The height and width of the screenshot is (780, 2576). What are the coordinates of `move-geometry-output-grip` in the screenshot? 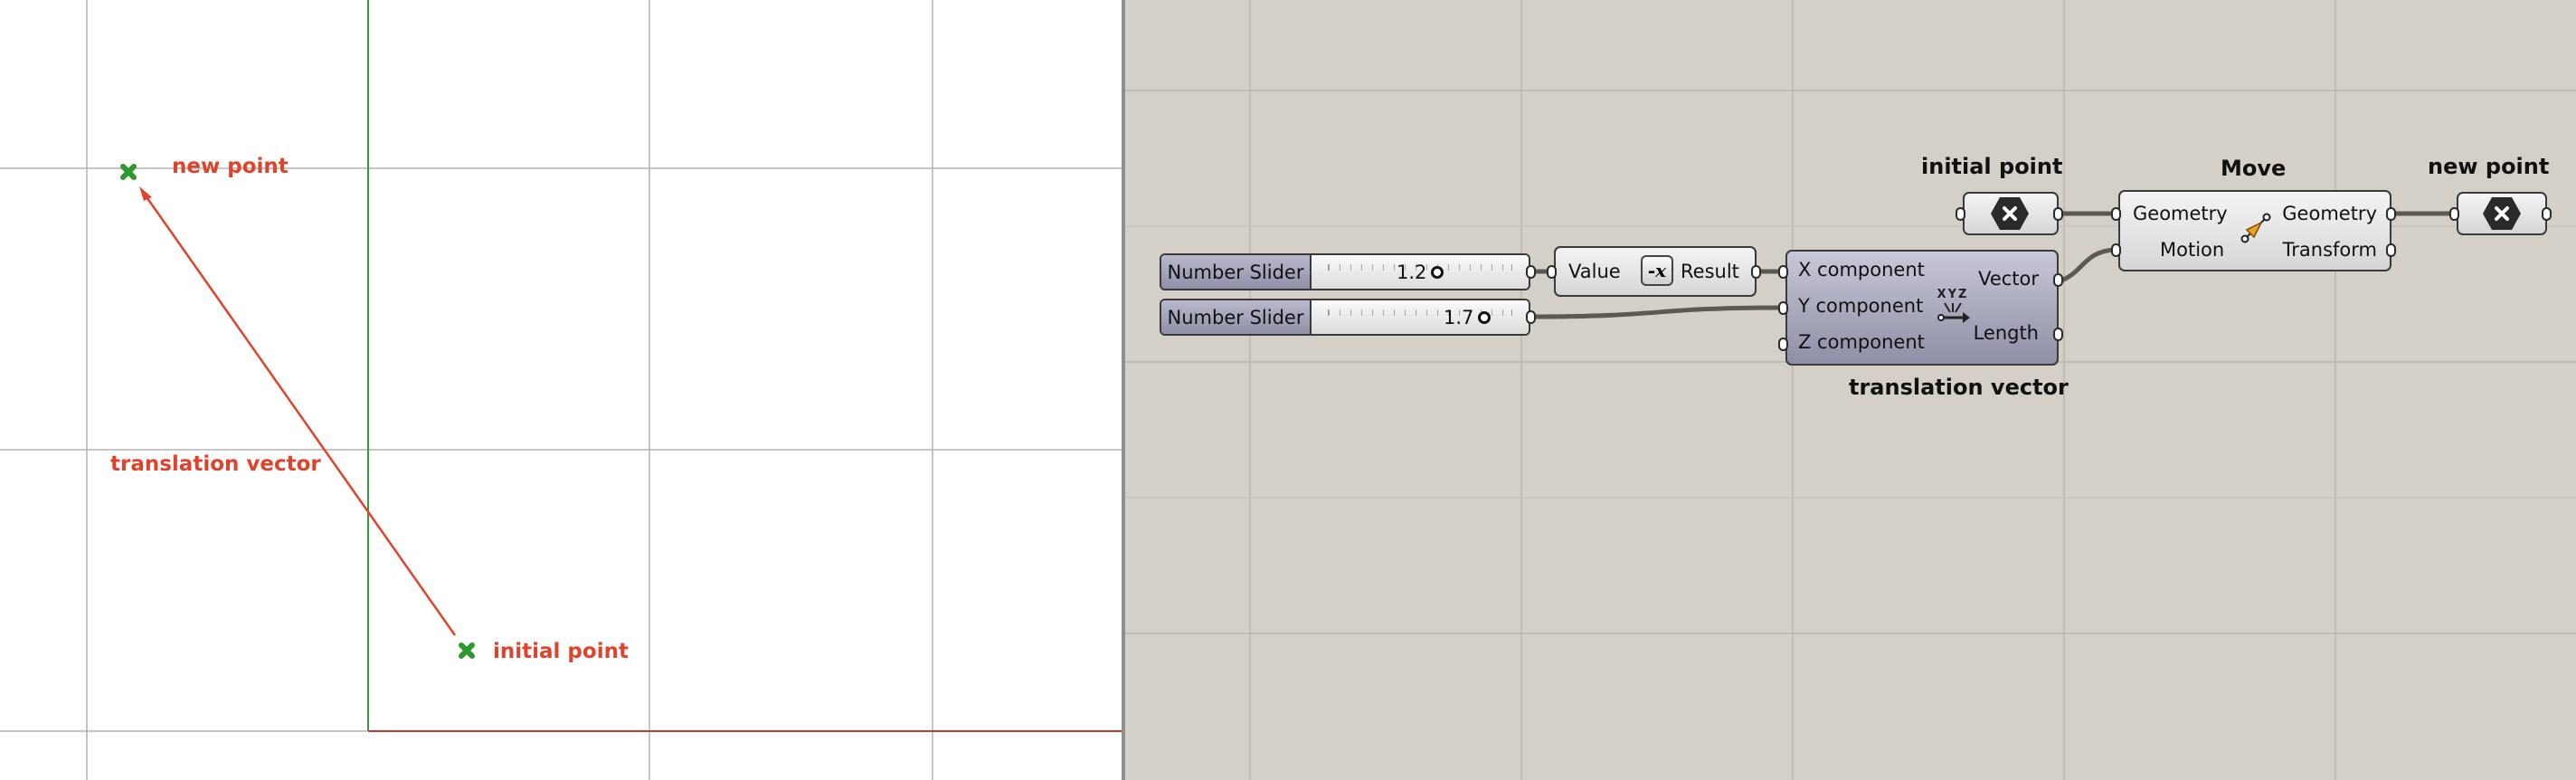 It's located at (2391, 214).